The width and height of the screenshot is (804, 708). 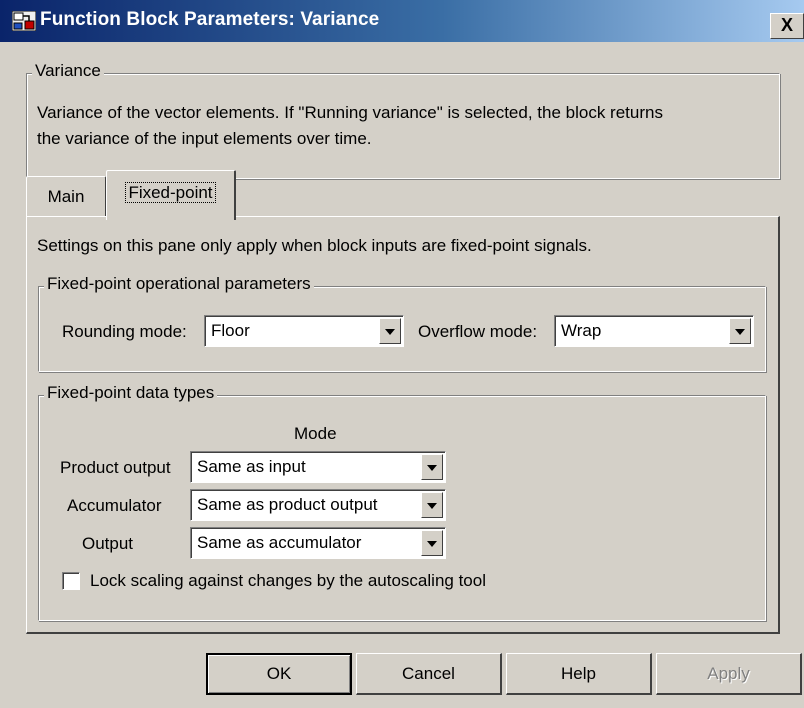 What do you see at coordinates (71, 581) in the screenshot?
I see `lock-scaling-checkbox` at bounding box center [71, 581].